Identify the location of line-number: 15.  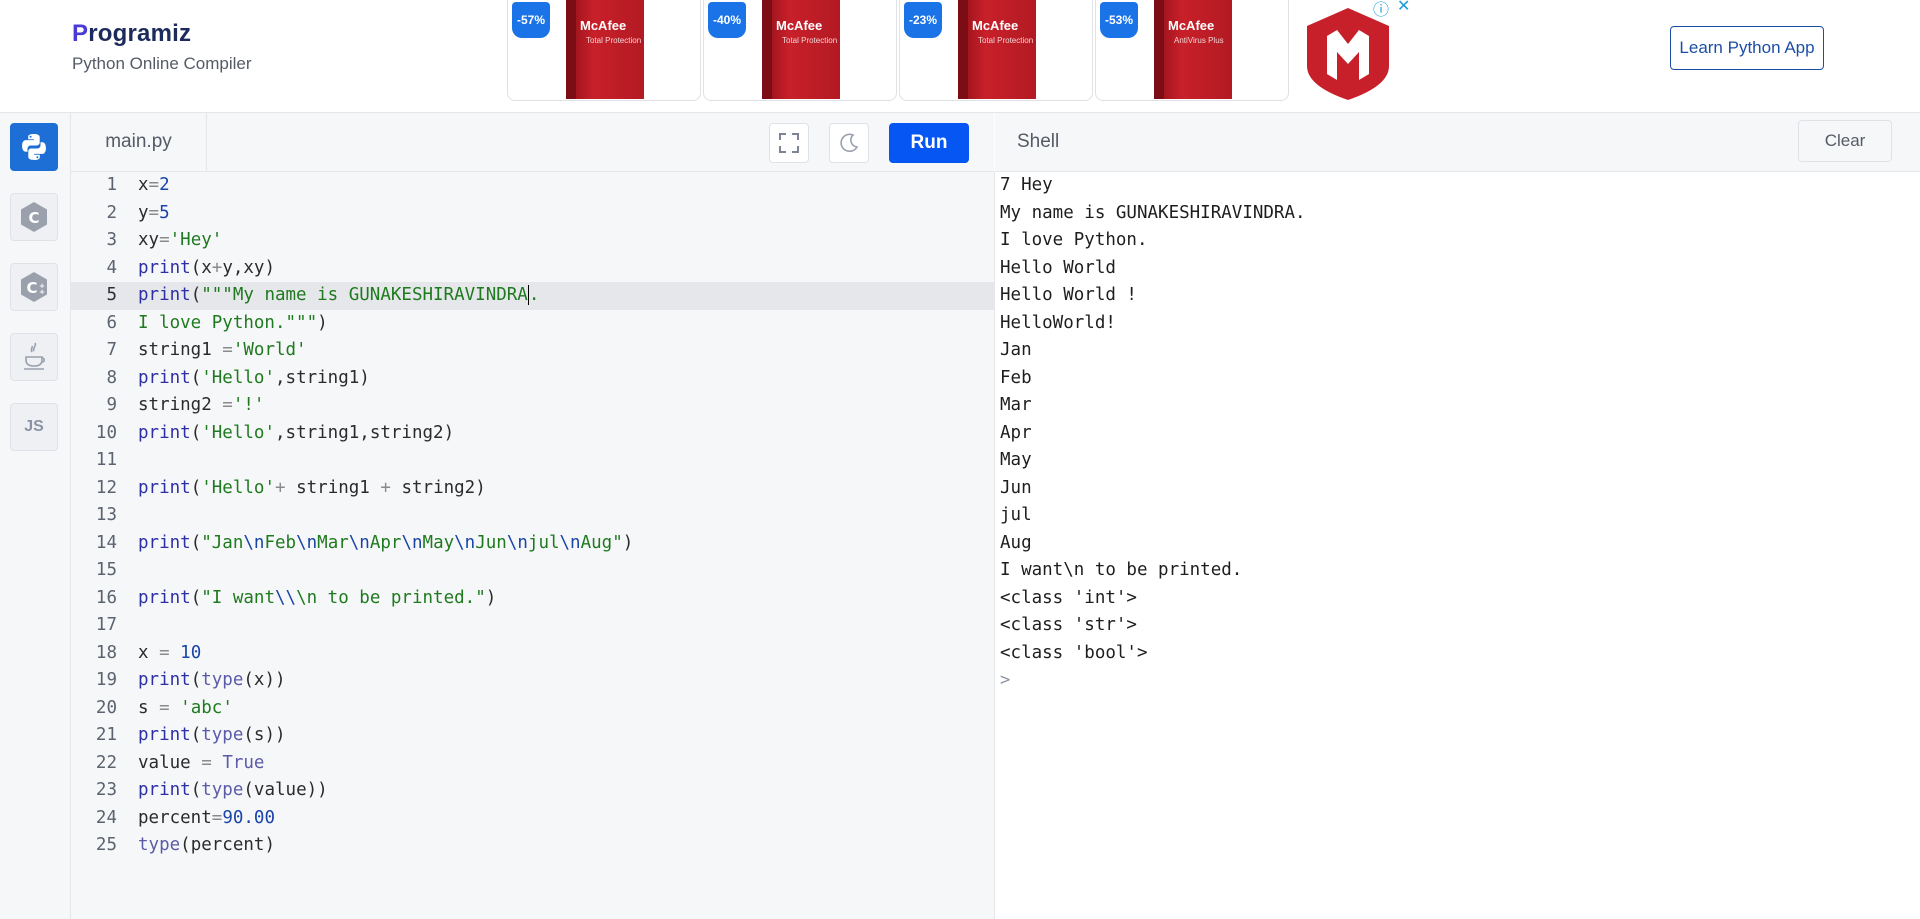
(106, 570).